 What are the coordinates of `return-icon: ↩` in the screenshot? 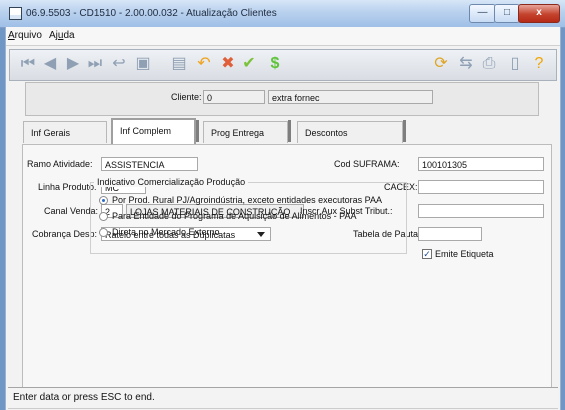 It's located at (119, 64).